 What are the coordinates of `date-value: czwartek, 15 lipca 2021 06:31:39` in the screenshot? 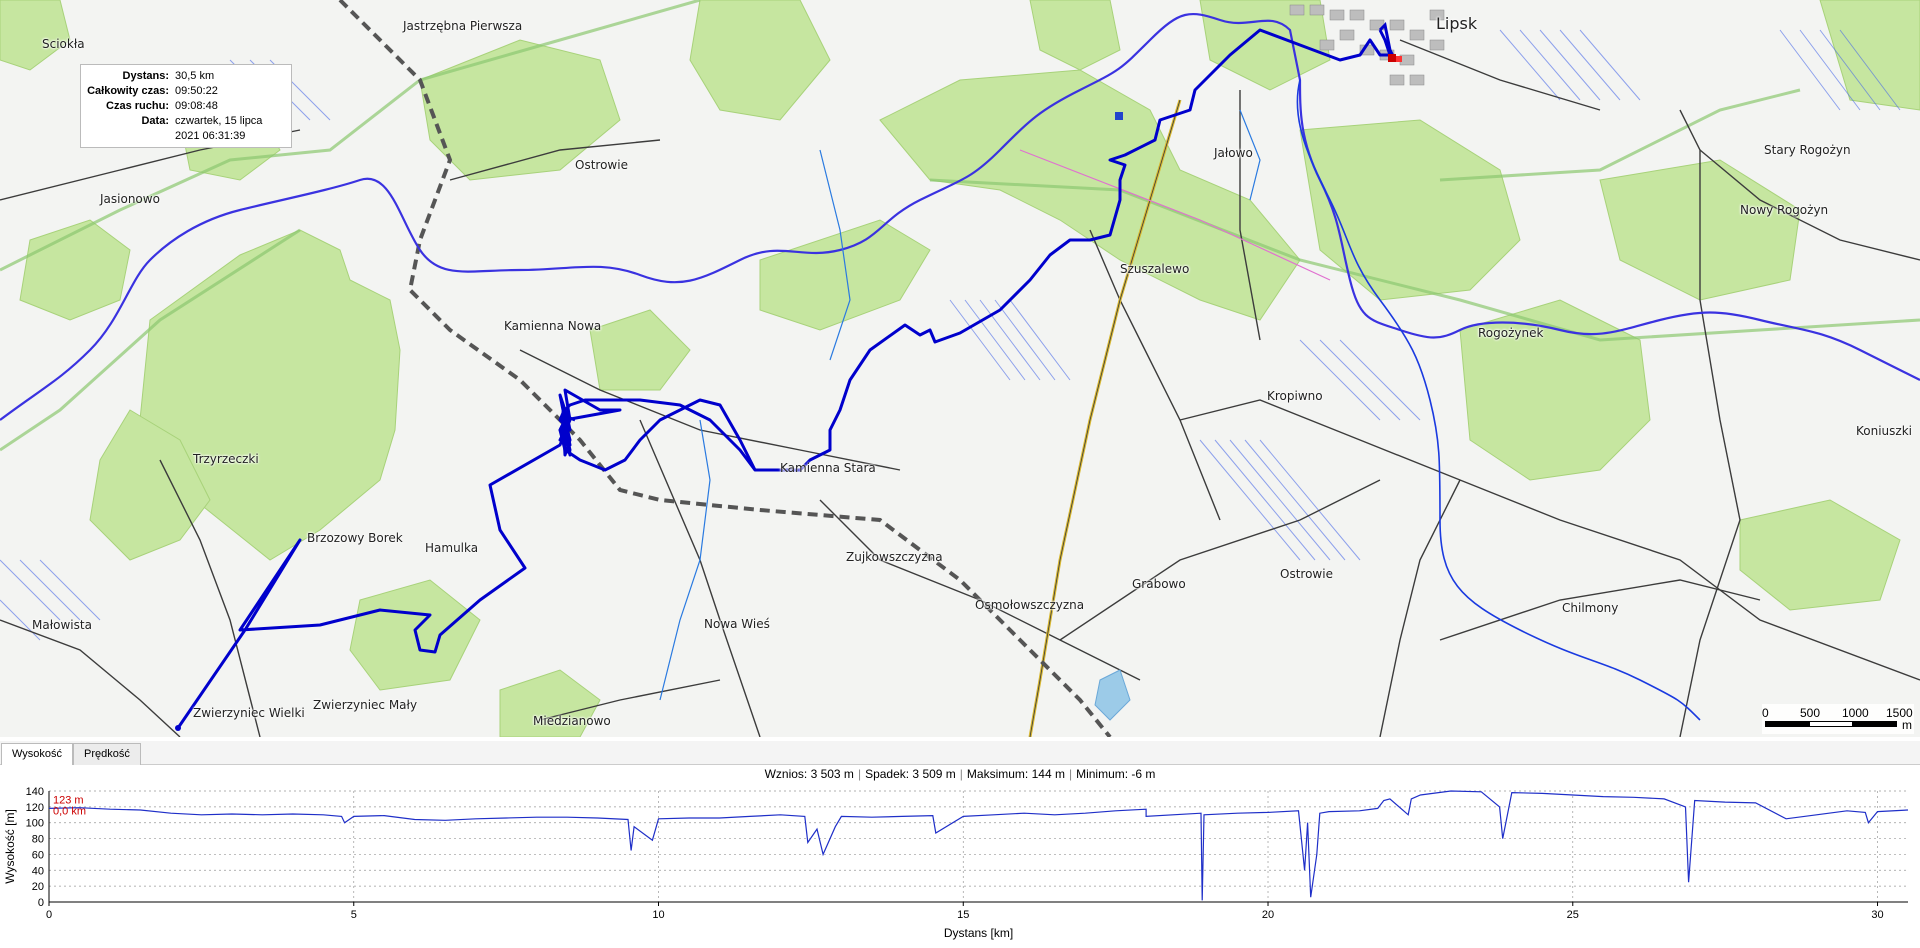 It's located at (219, 128).